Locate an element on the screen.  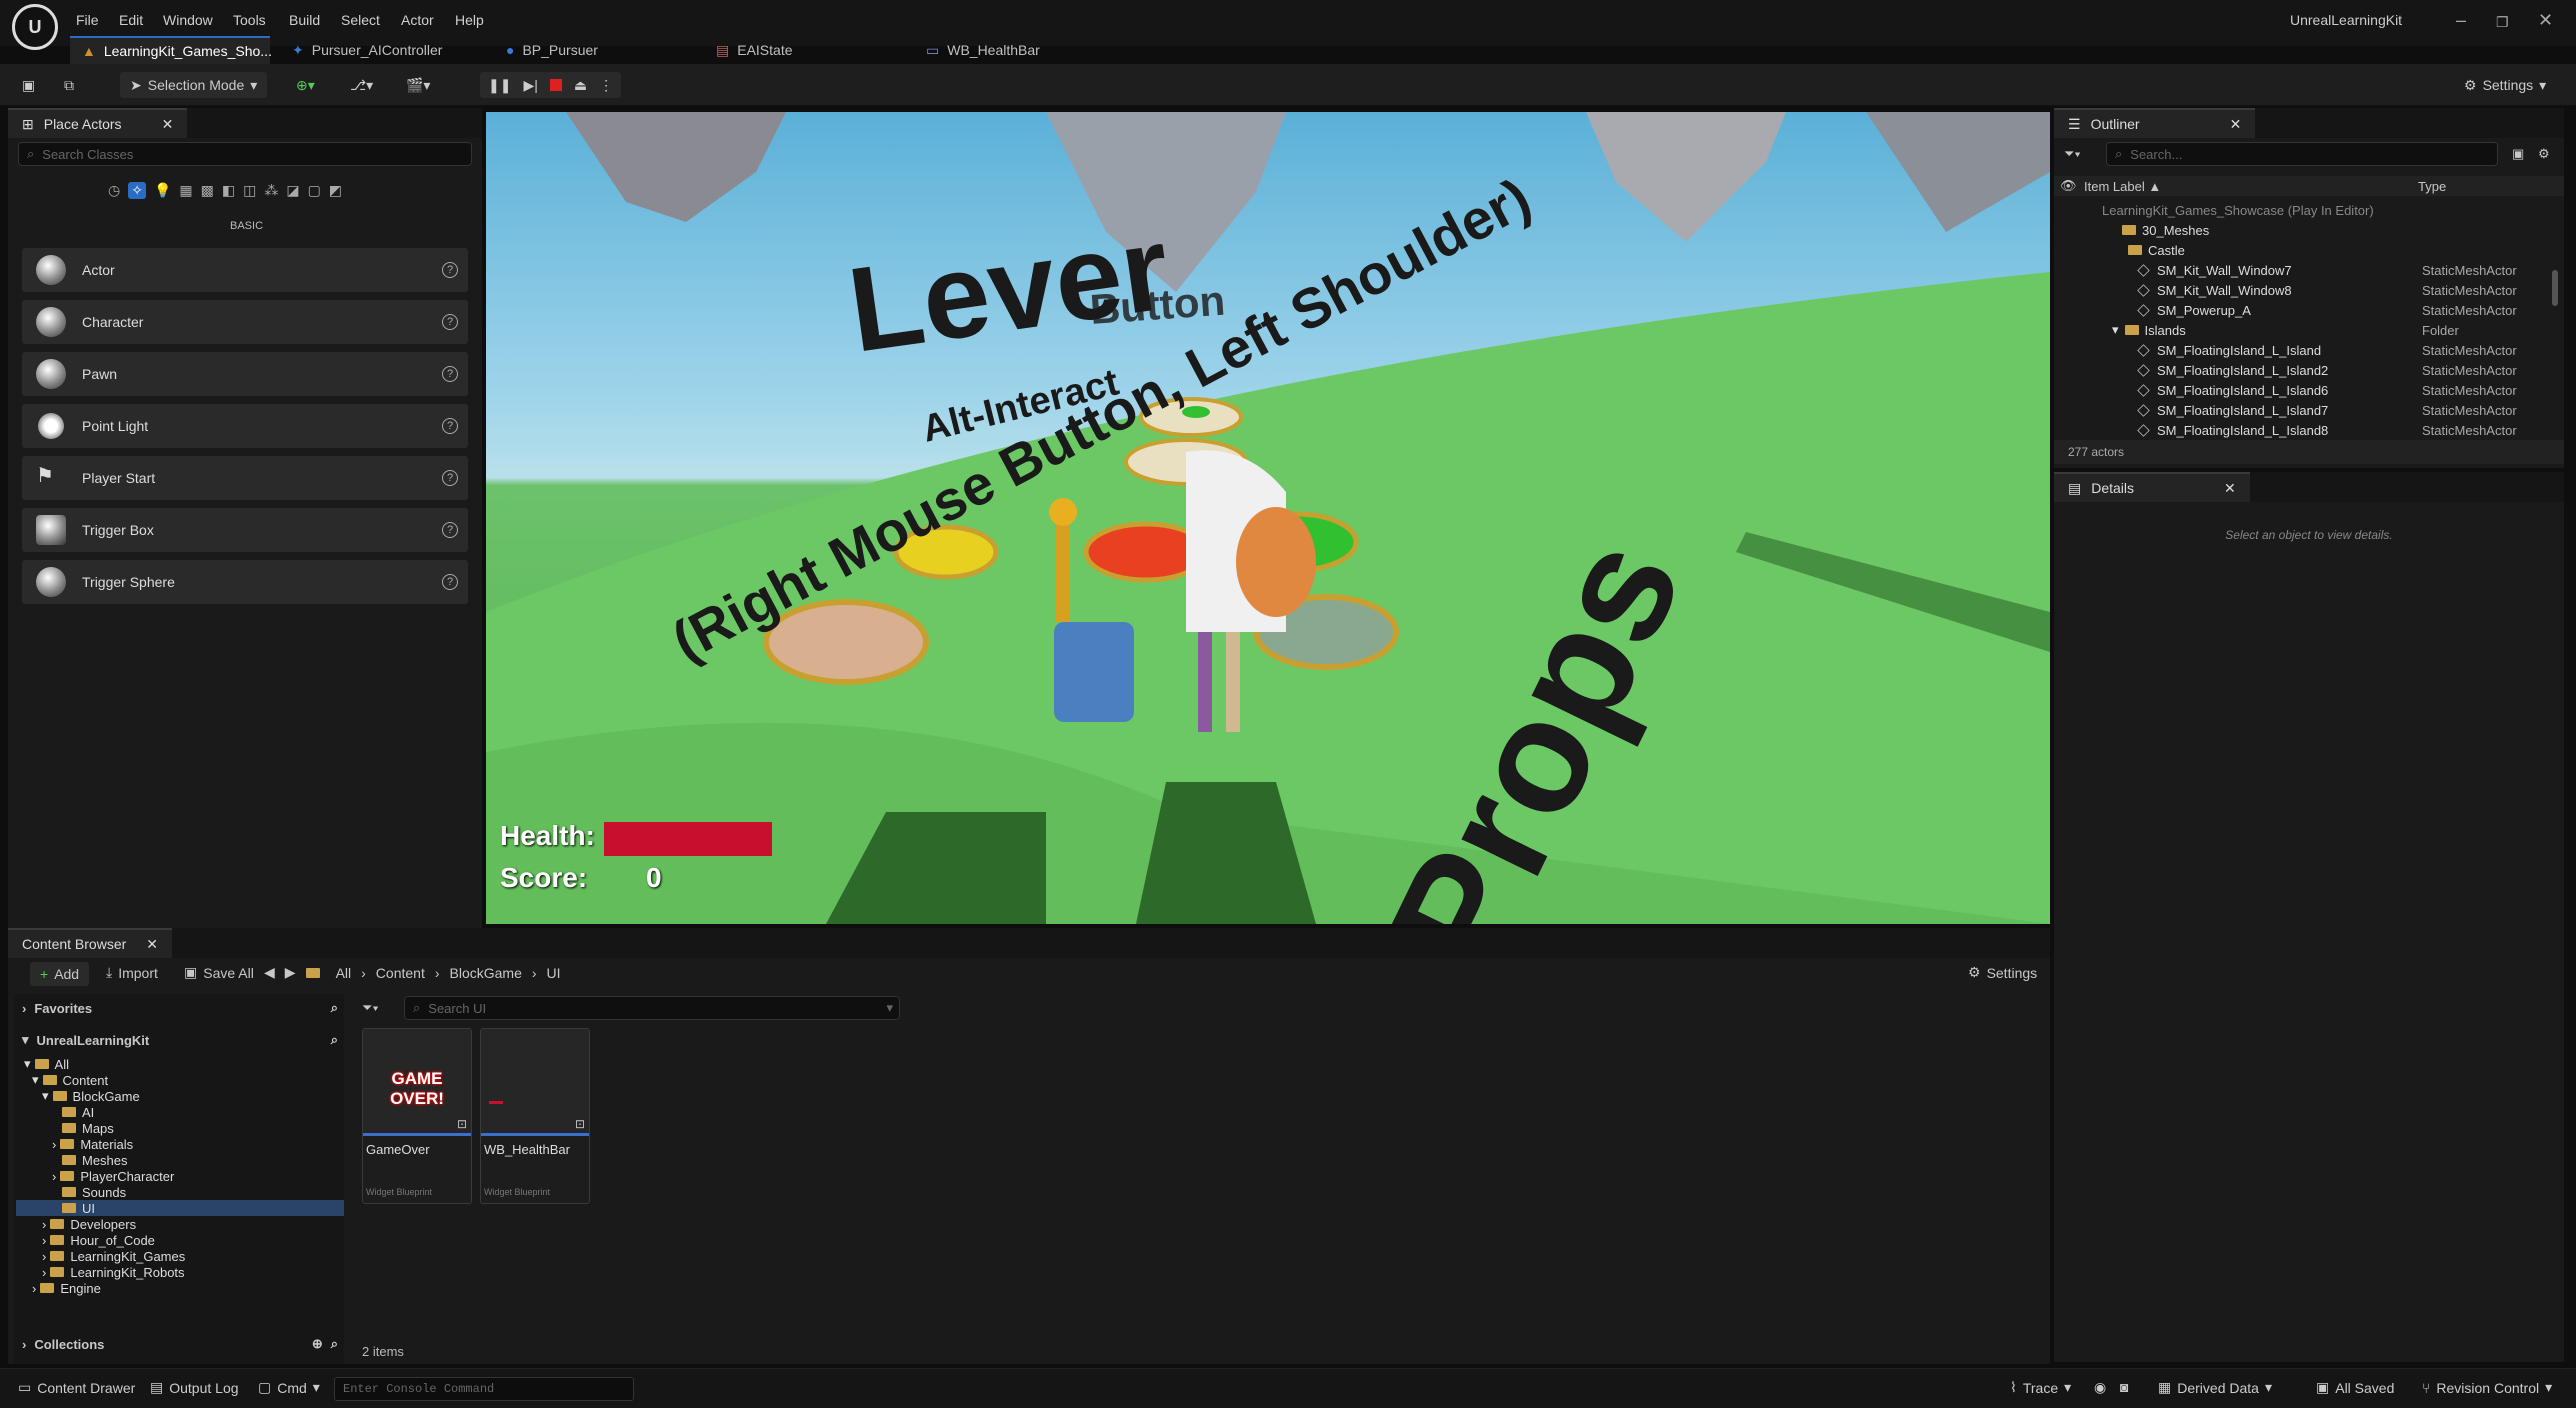
back-icon: ◀ is located at coordinates (269, 972).